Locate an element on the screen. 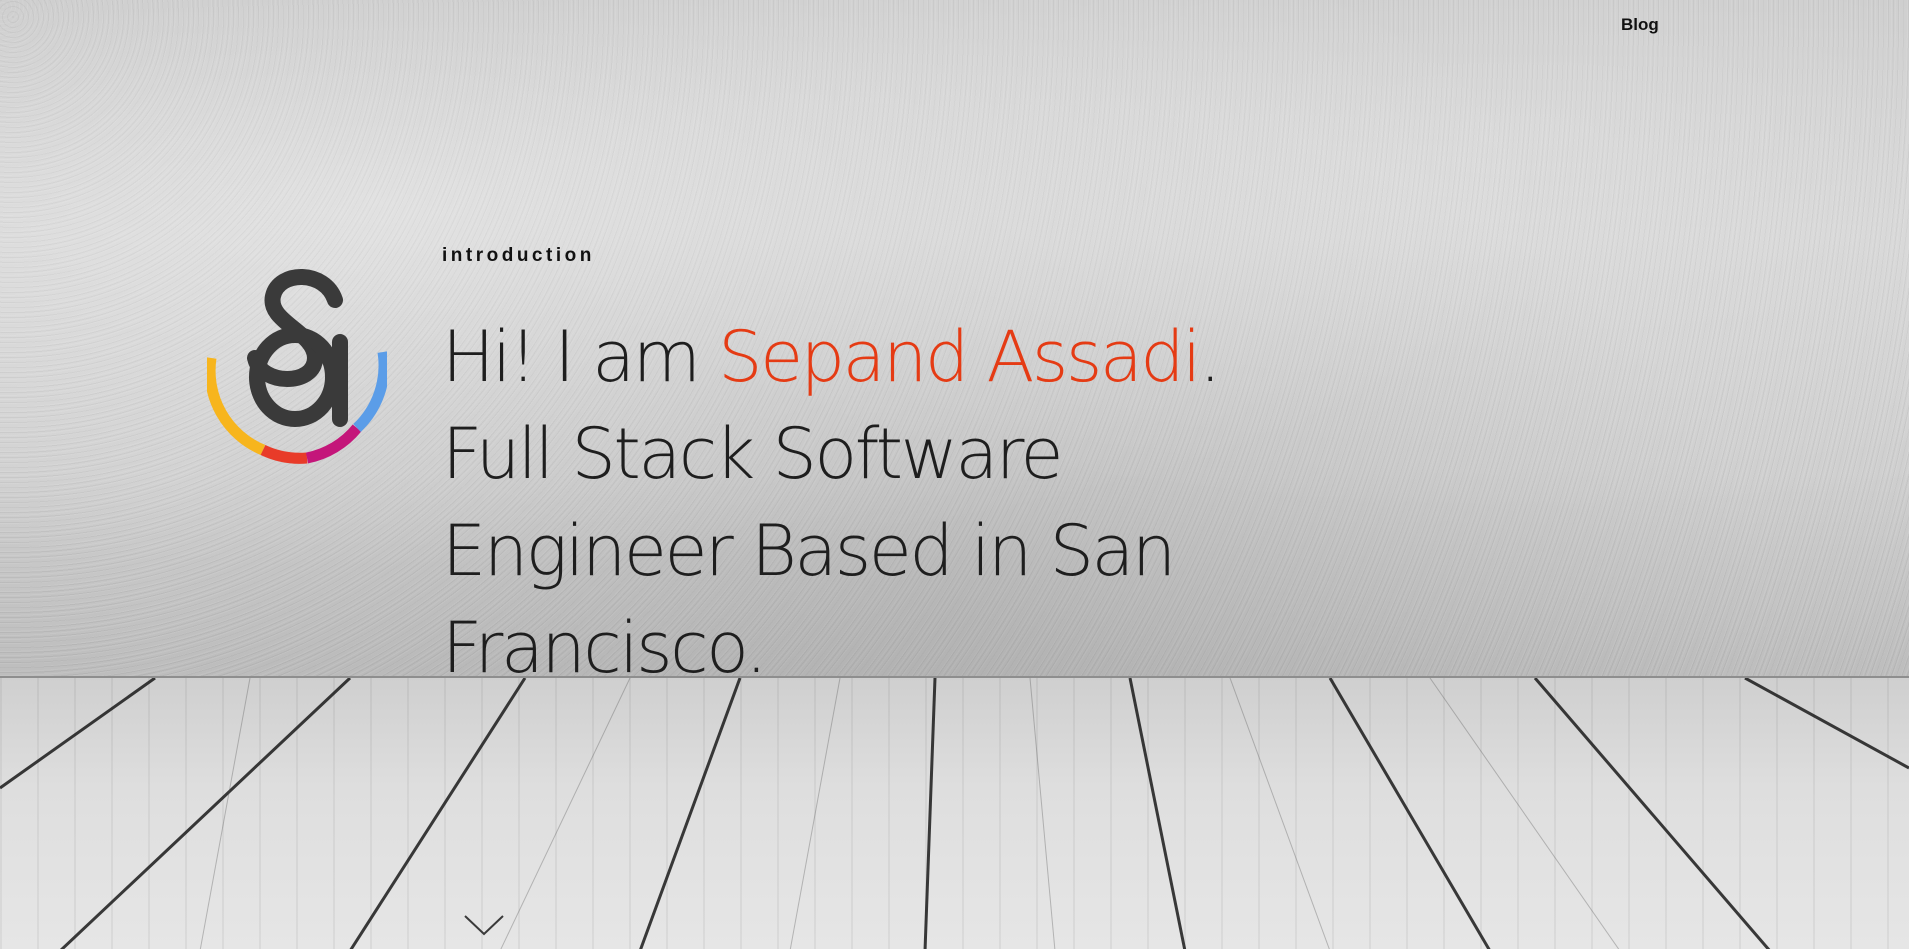  headline-name: Sepand Assadi is located at coordinates (959, 357).